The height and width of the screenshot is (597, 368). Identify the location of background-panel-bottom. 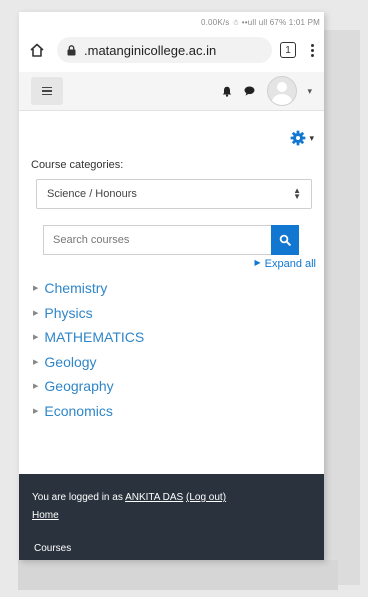
(178, 575).